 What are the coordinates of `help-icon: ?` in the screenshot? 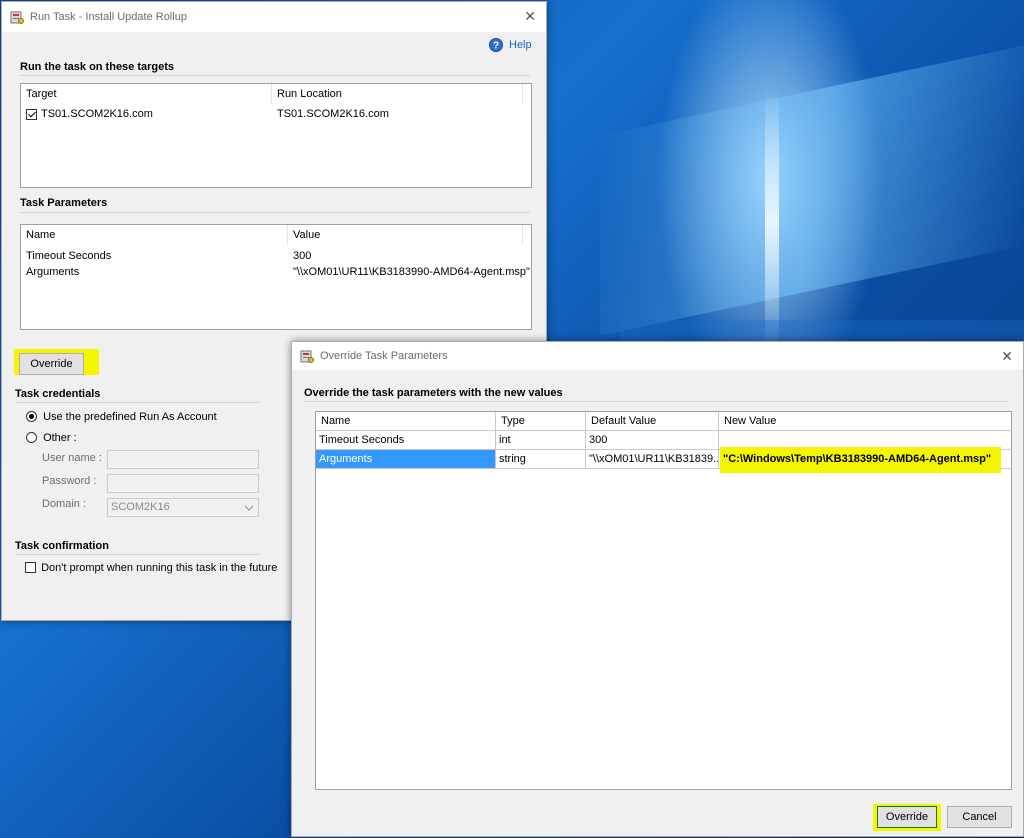 It's located at (496, 45).